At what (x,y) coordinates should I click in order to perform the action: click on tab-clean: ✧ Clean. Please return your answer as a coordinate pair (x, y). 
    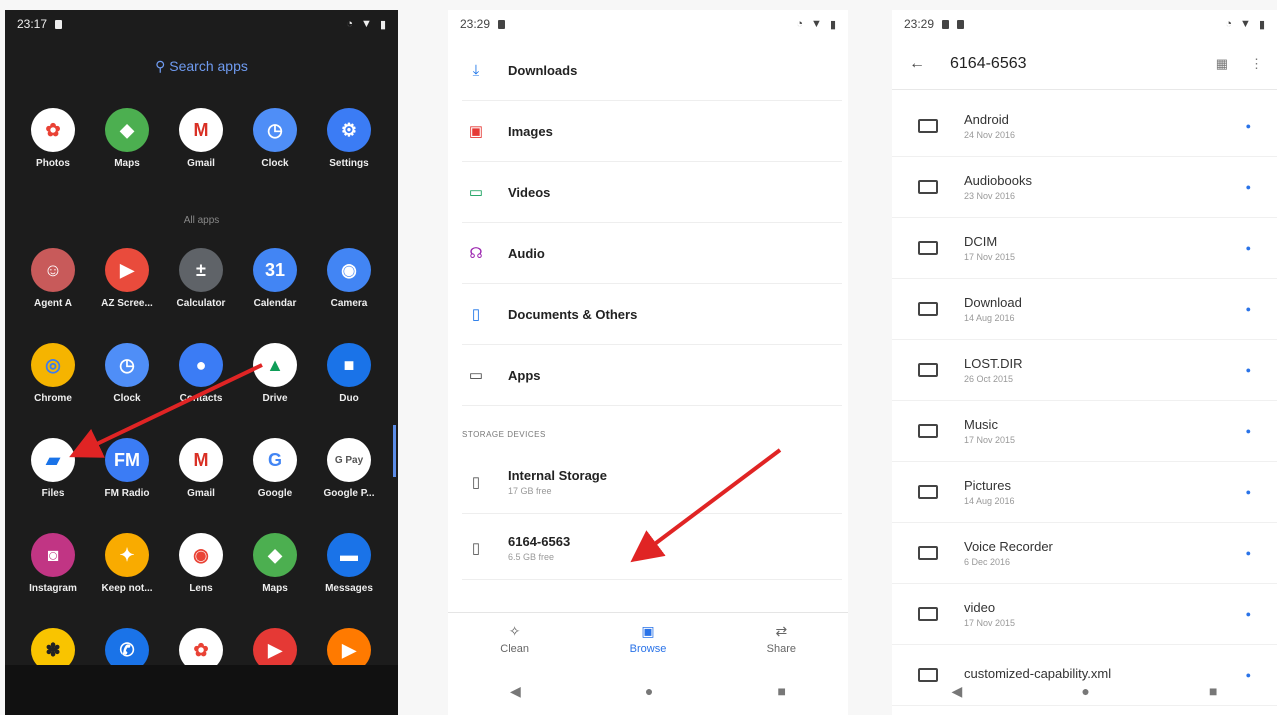
    Looking at the image, I should click on (514, 640).